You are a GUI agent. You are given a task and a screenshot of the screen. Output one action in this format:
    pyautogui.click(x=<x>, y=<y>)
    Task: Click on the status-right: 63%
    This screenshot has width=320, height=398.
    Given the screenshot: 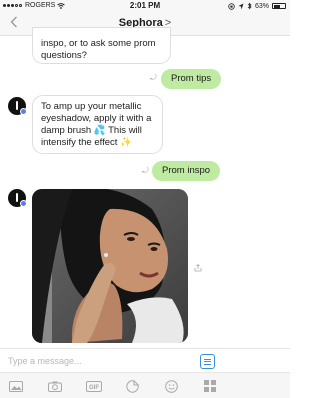 What is the action you would take?
    pyautogui.click(x=257, y=6)
    